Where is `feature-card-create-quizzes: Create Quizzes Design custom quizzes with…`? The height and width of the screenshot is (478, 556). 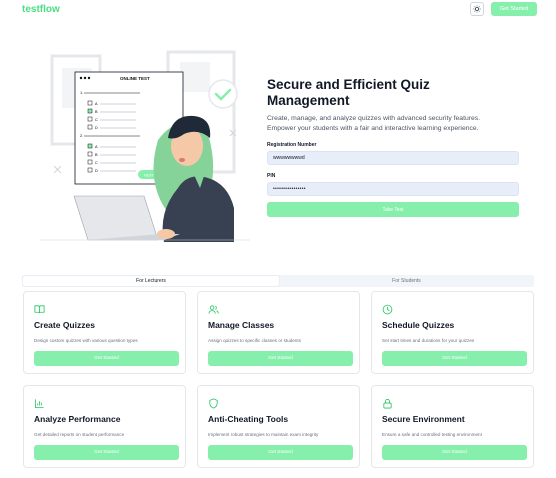 feature-card-create-quizzes: Create Quizzes Design custom quizzes with… is located at coordinates (104, 332).